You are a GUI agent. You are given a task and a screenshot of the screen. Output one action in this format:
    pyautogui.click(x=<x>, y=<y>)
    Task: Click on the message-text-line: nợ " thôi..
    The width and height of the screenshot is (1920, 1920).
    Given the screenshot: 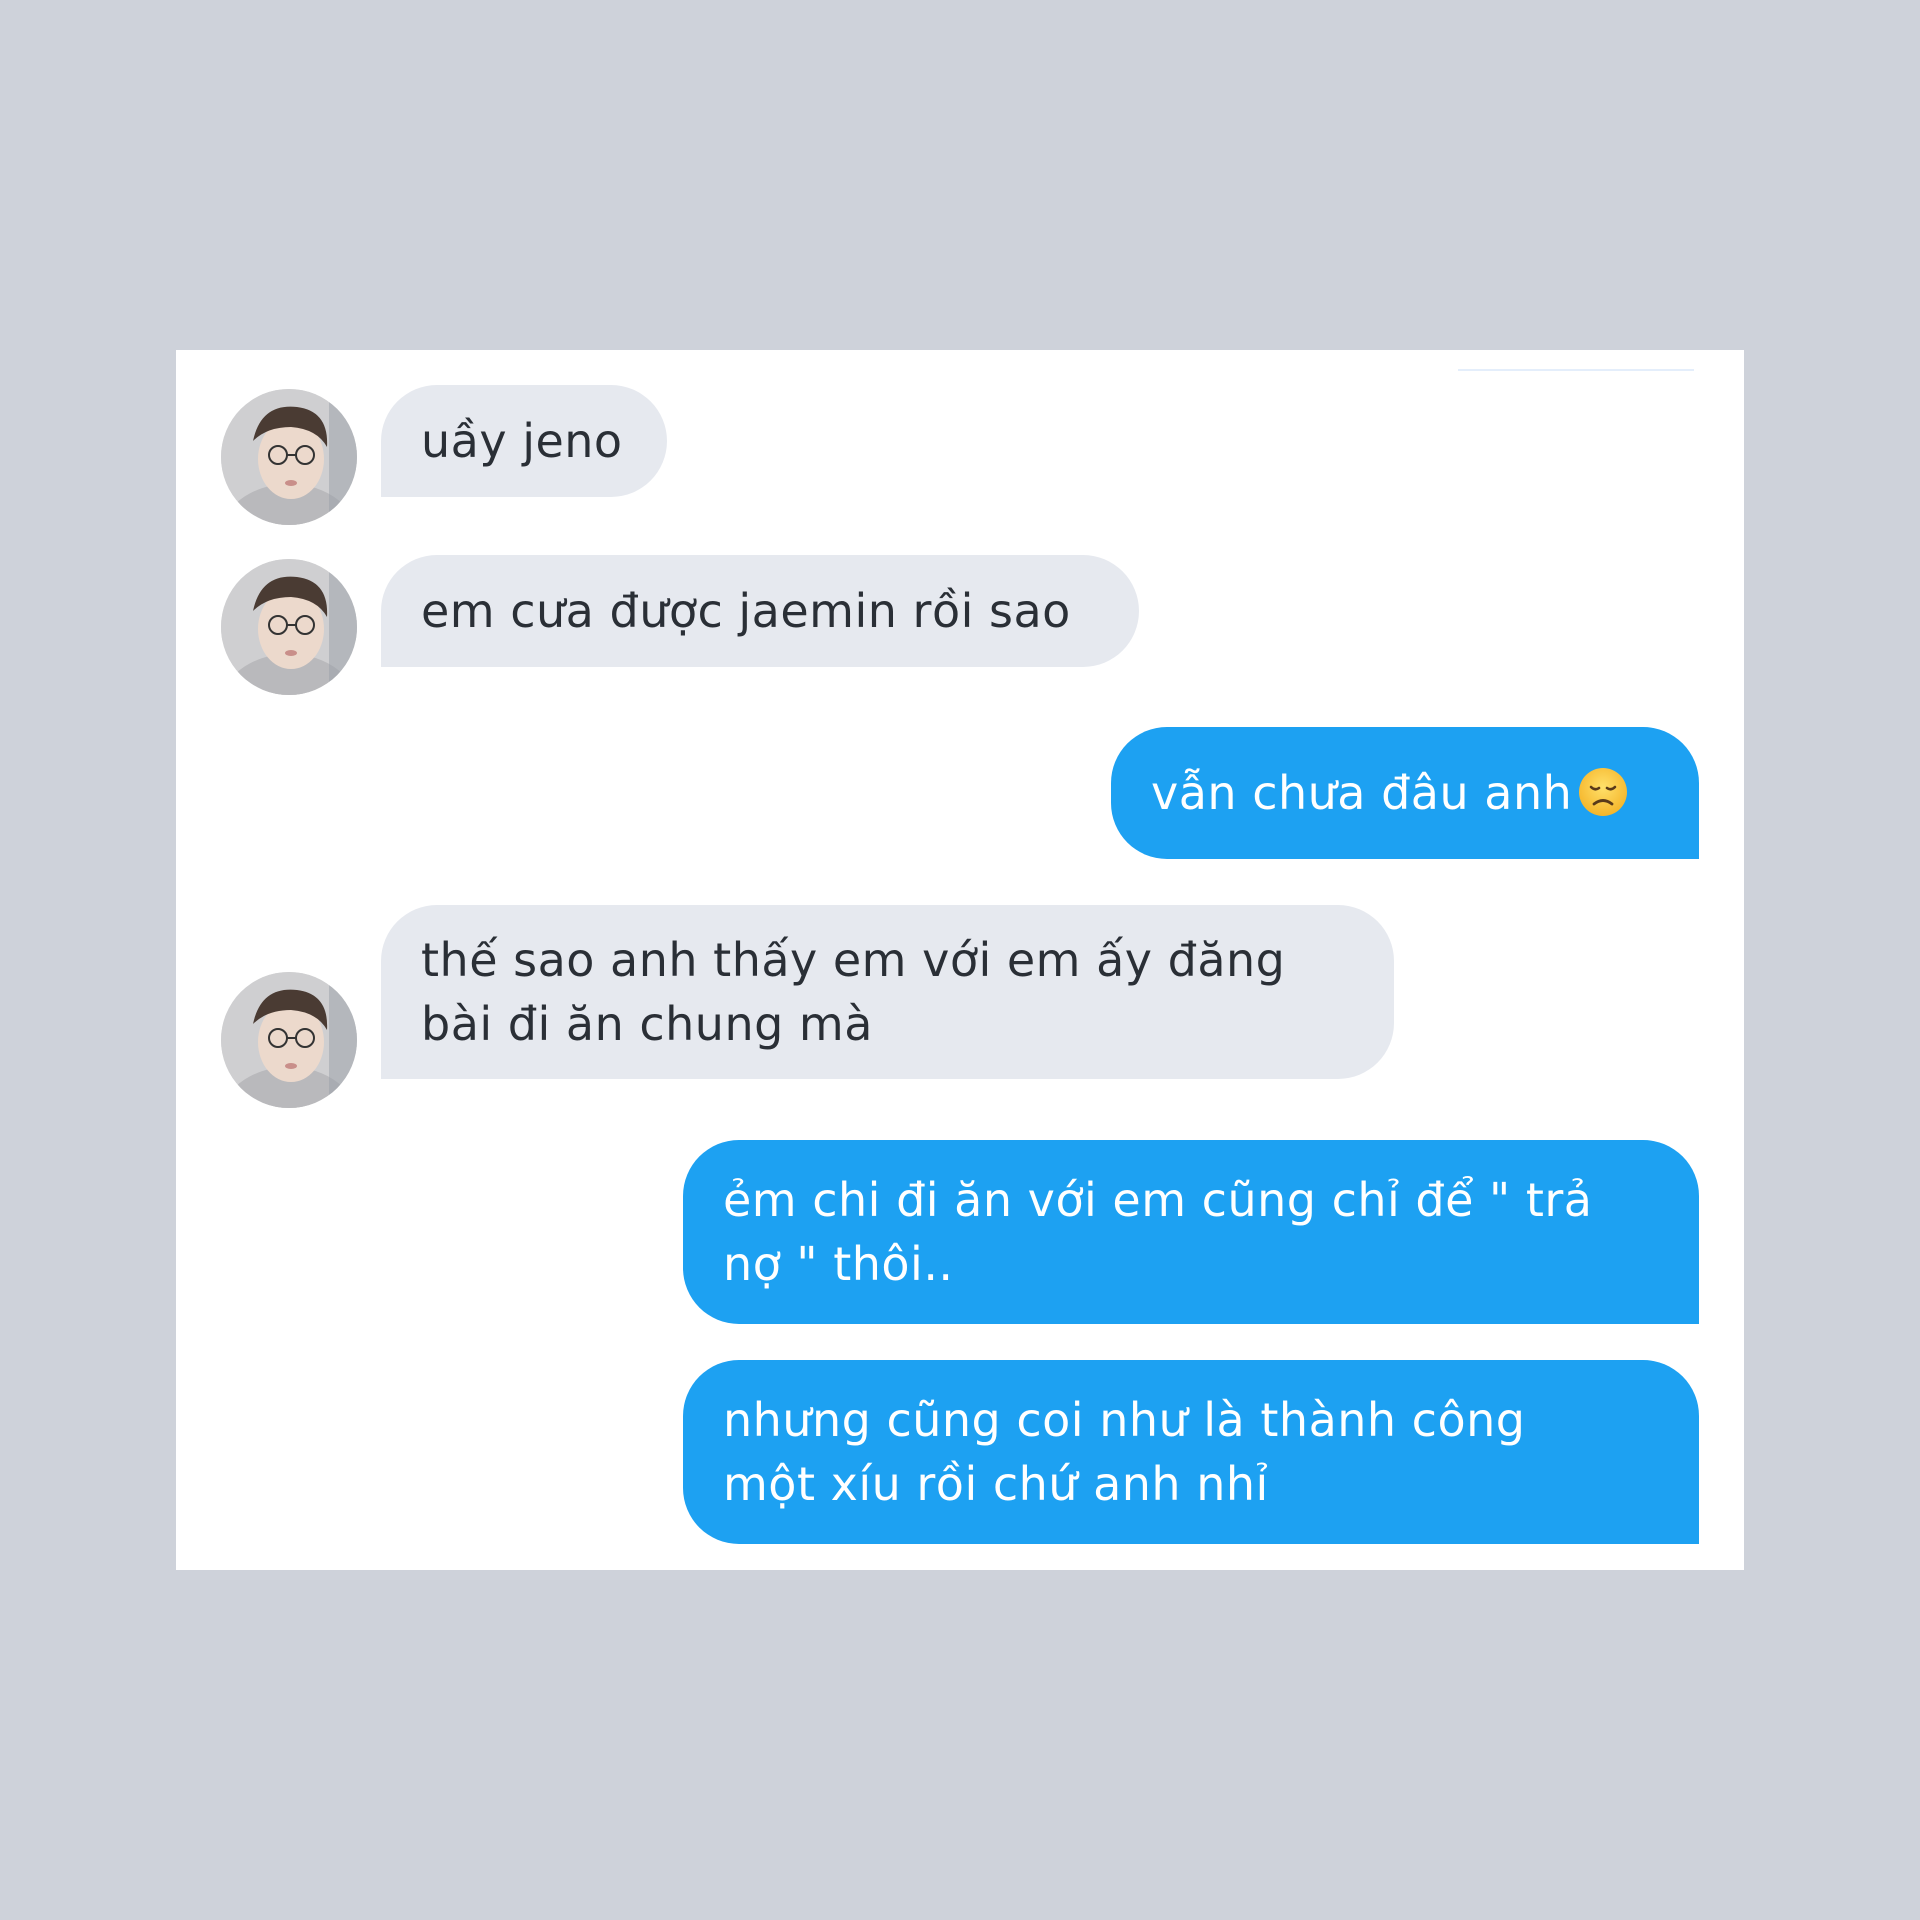 What is the action you would take?
    pyautogui.click(x=838, y=1264)
    